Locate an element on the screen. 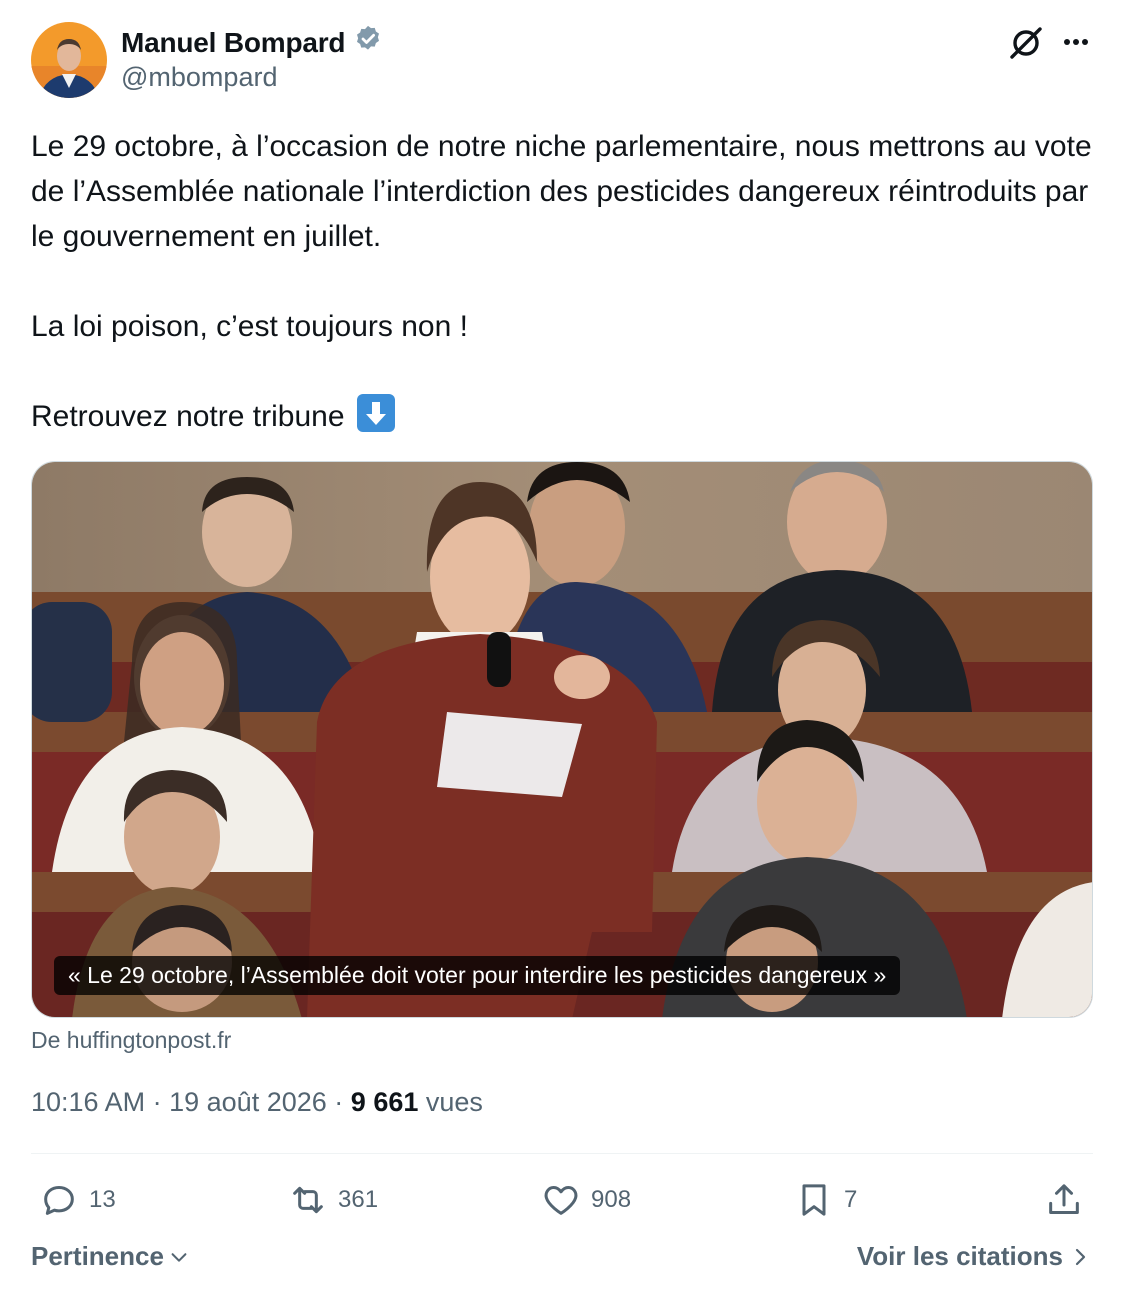 This screenshot has width=1123, height=1297. tweet-time: 10:16 AM is located at coordinates (88, 1102).